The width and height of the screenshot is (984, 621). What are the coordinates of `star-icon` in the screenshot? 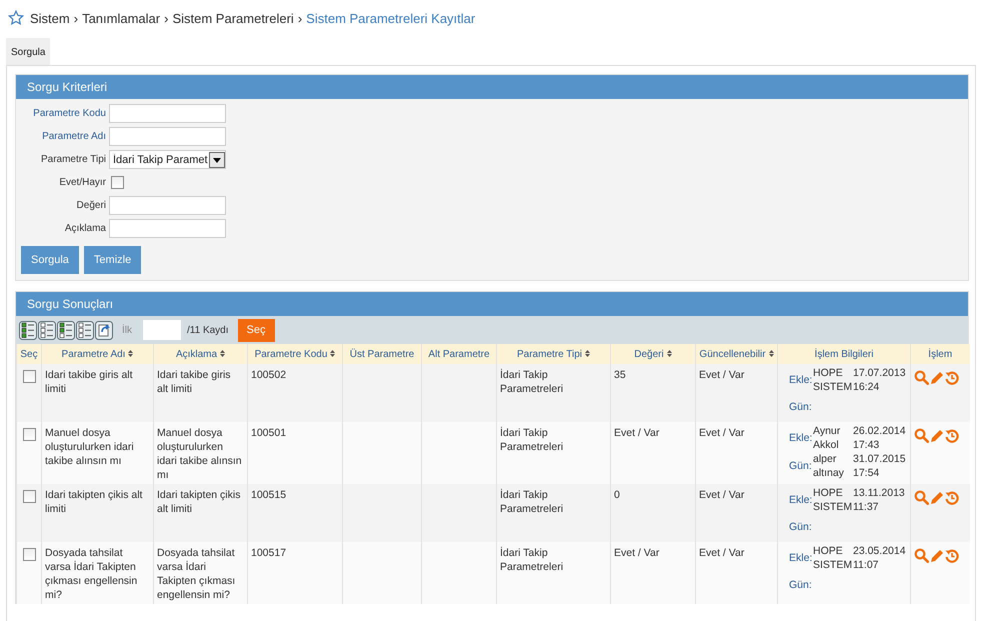 It's located at (16, 18).